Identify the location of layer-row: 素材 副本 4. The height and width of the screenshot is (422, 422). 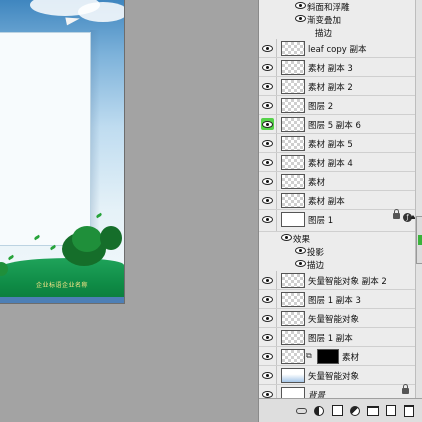
(337, 162).